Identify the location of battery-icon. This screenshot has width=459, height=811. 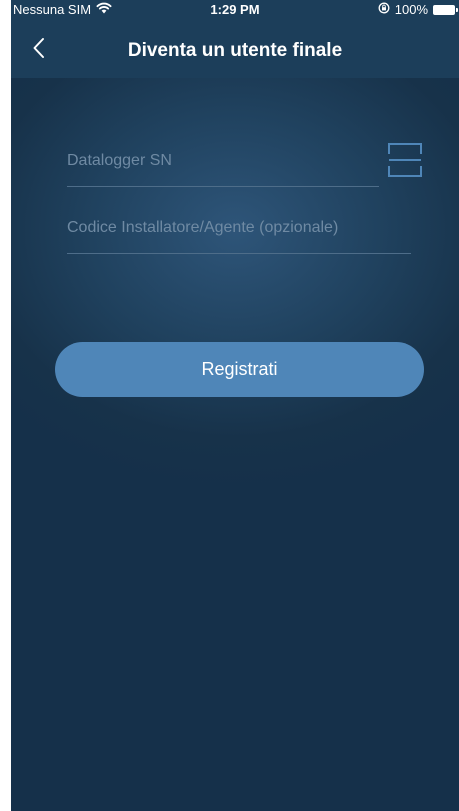
(445, 9).